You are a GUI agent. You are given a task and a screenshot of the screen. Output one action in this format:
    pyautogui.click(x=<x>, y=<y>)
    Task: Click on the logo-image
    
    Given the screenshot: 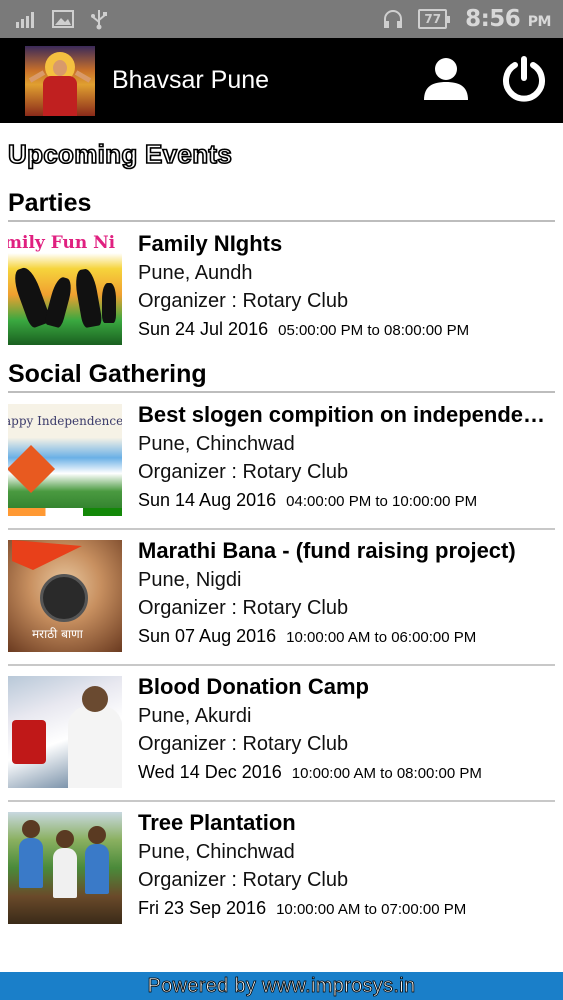 What is the action you would take?
    pyautogui.click(x=60, y=80)
    